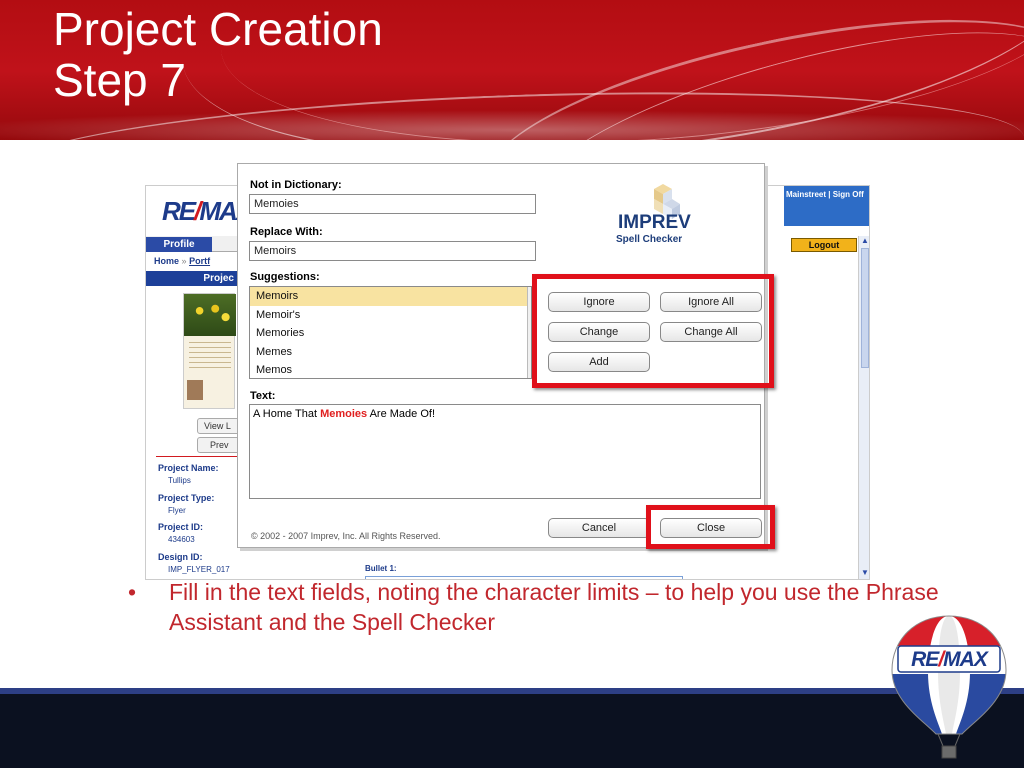 Image resolution: width=1024 pixels, height=768 pixels. What do you see at coordinates (390, 315) in the screenshot?
I see `list-item: Memoir's` at bounding box center [390, 315].